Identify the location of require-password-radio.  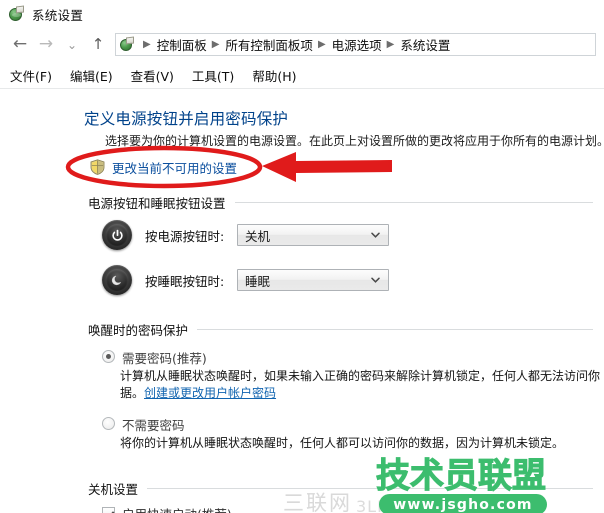
(108, 356).